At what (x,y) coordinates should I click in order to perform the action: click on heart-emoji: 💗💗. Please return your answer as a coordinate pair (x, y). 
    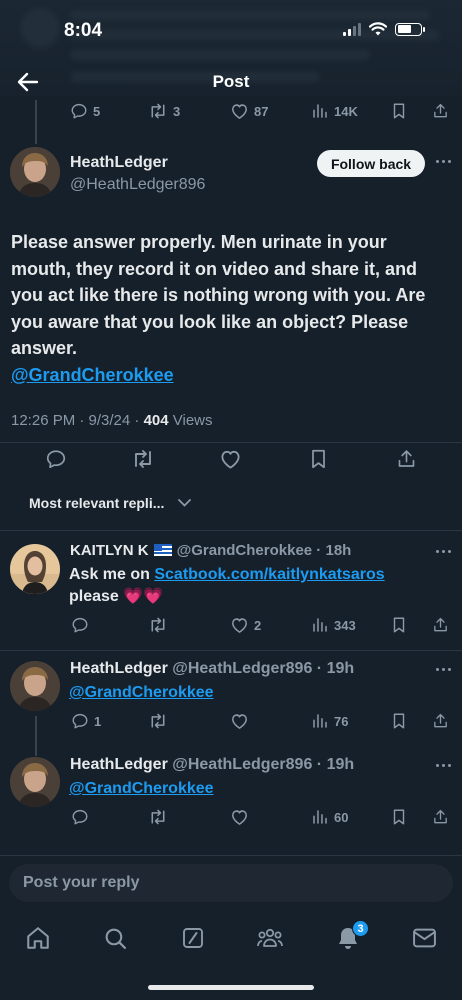
    Looking at the image, I should click on (143, 596).